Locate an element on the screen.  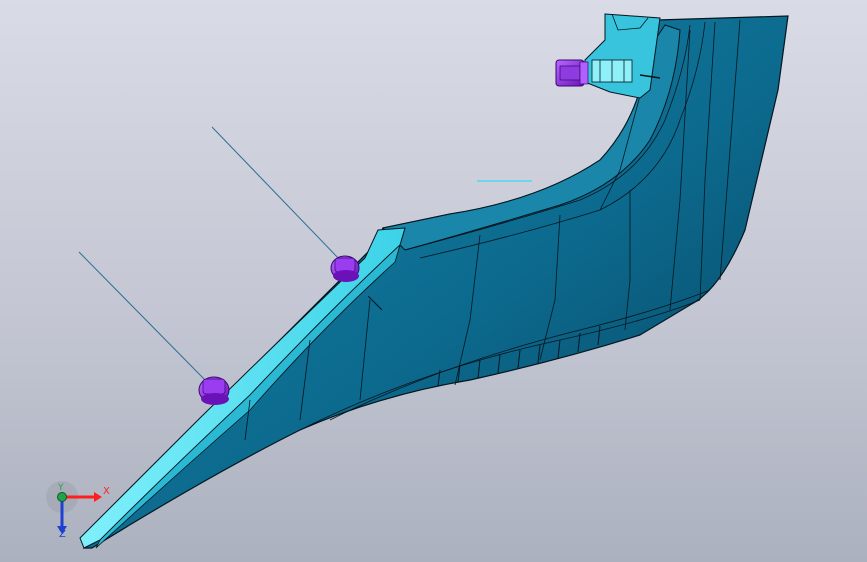
triad-x-arrow is located at coordinates (98, 497).